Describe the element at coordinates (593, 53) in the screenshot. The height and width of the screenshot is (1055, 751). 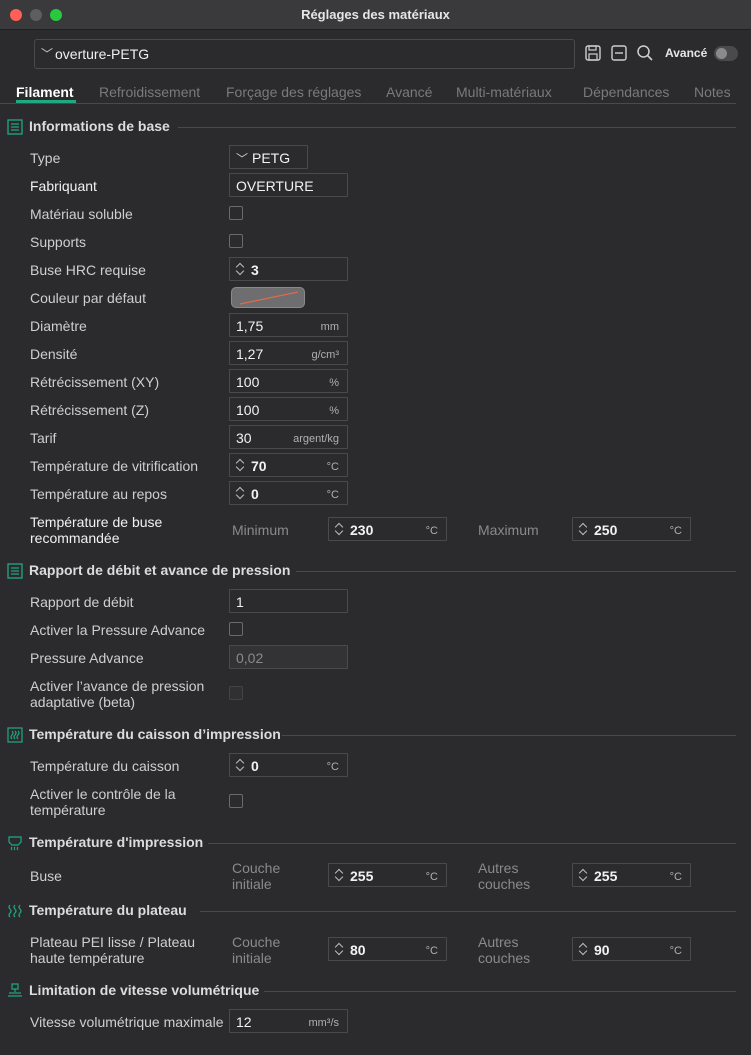
I see `save-icon` at that location.